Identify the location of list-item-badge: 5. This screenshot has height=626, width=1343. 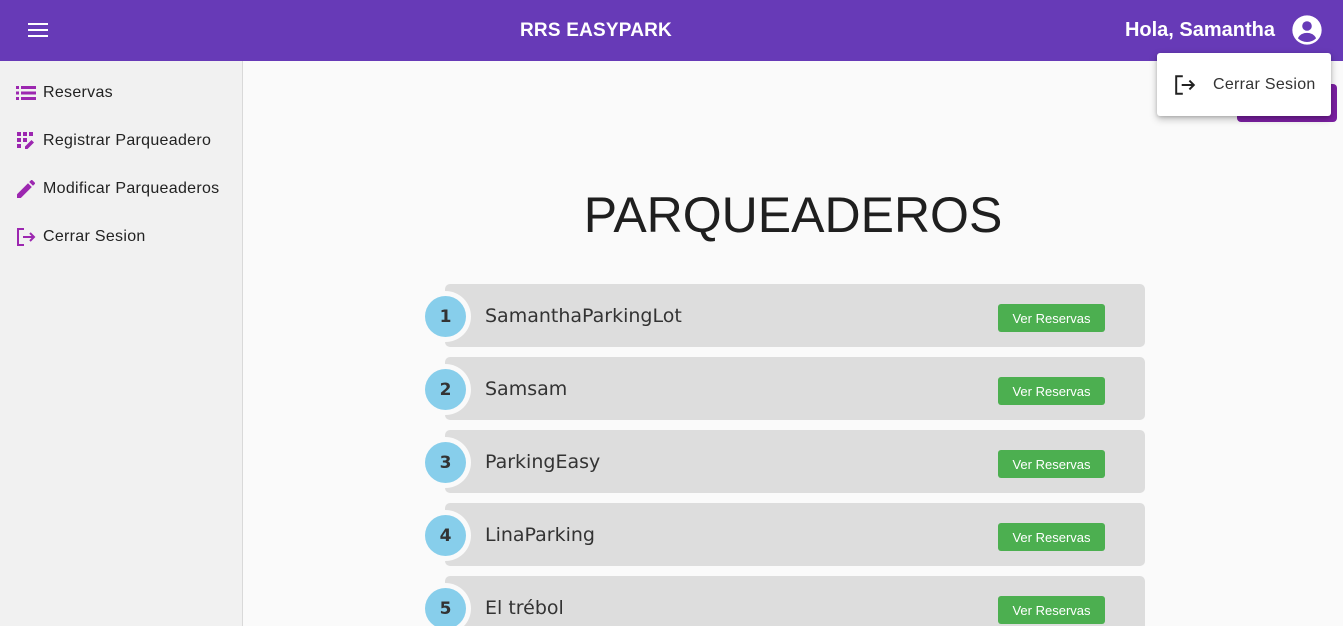
(445, 604).